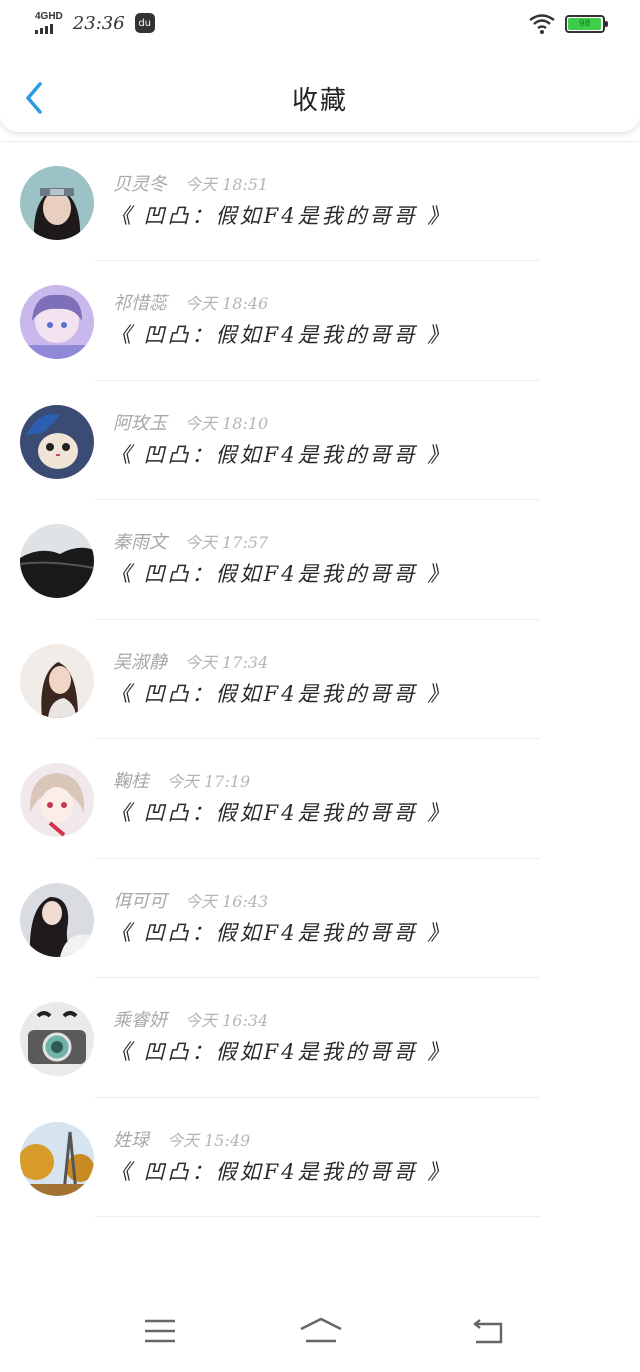 The height and width of the screenshot is (1372, 640). What do you see at coordinates (320, 918) in the screenshot?
I see `list-item: 佴可可 今天 16:43 《 凹凸：假如F4是我的哥哥 》` at bounding box center [320, 918].